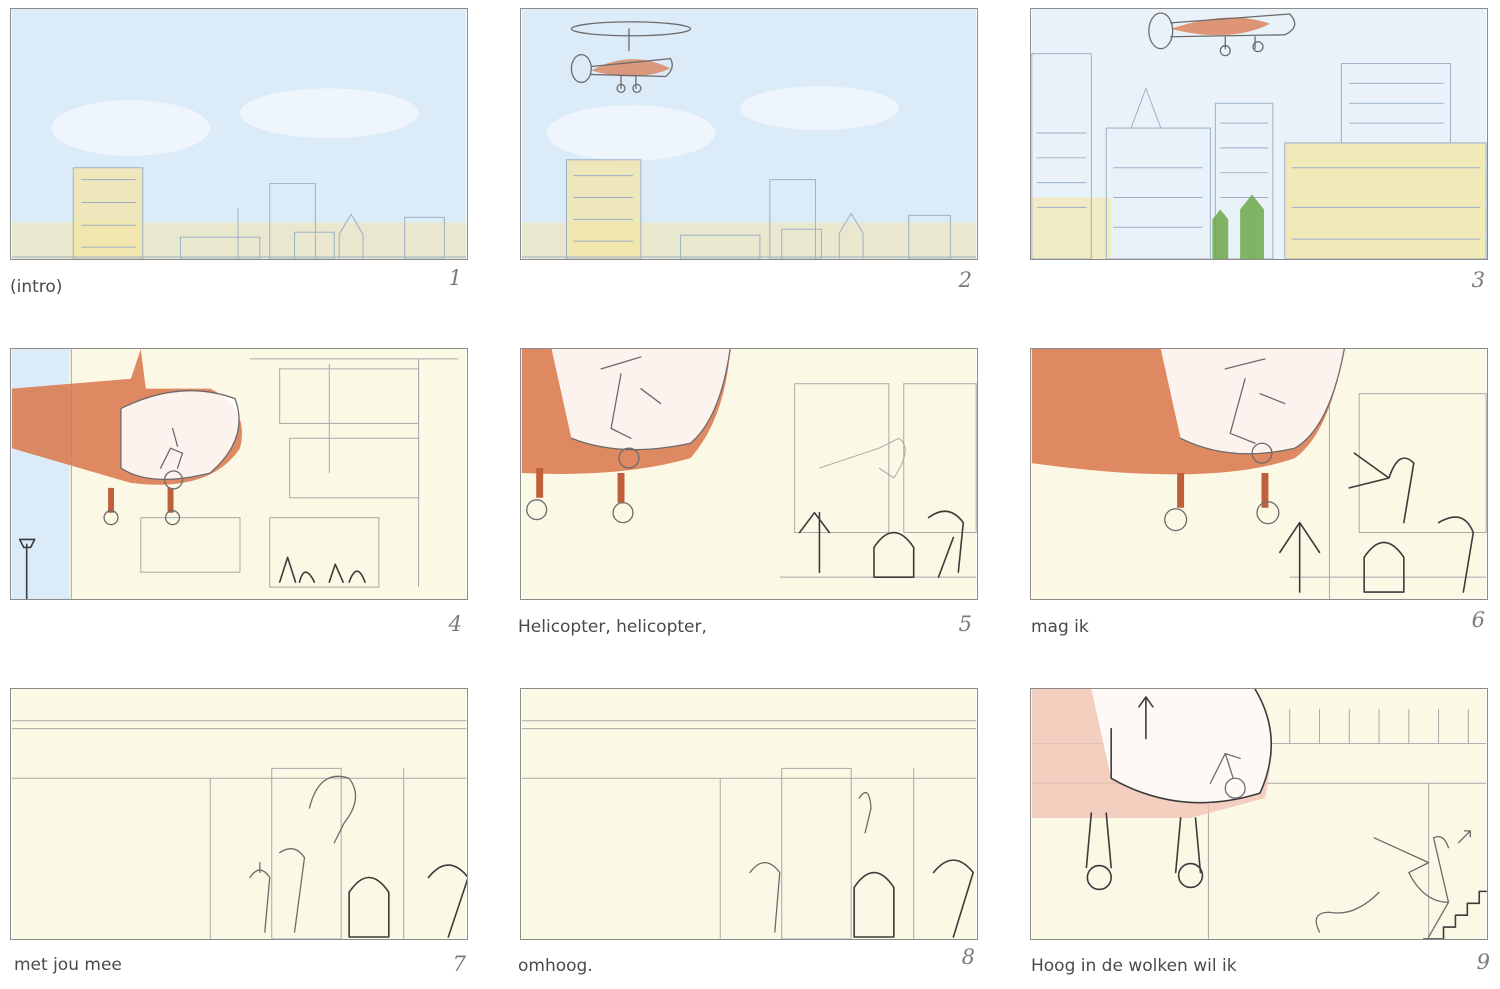 Image resolution: width=1500 pixels, height=989 pixels. What do you see at coordinates (455, 624) in the screenshot?
I see `panel-4-number: 4` at bounding box center [455, 624].